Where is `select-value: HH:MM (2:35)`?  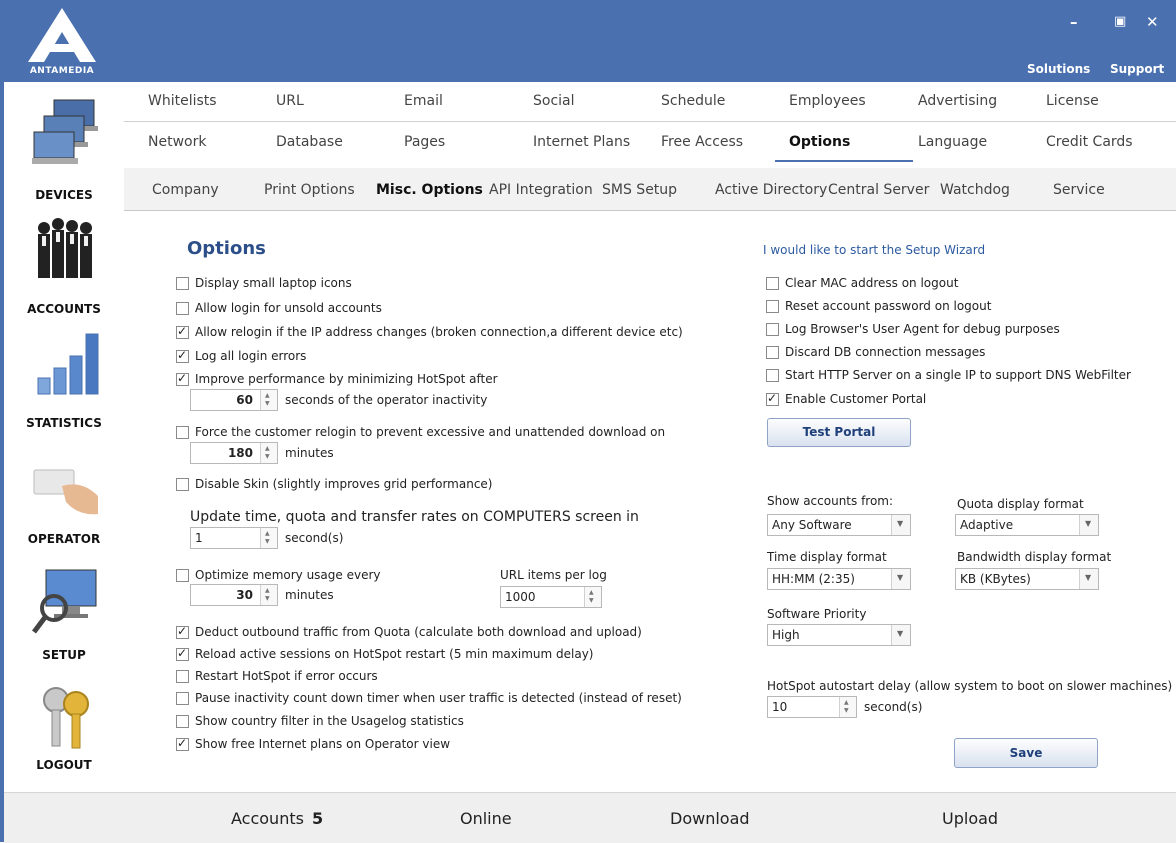
select-value: HH:MM (2:35) is located at coordinates (813, 579).